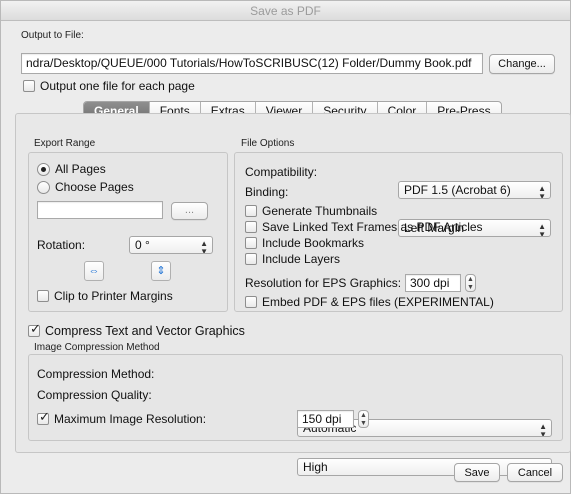 This screenshot has height=494, width=571. What do you see at coordinates (97, 347) in the screenshot?
I see `image-compression-title: Image Compression Method` at bounding box center [97, 347].